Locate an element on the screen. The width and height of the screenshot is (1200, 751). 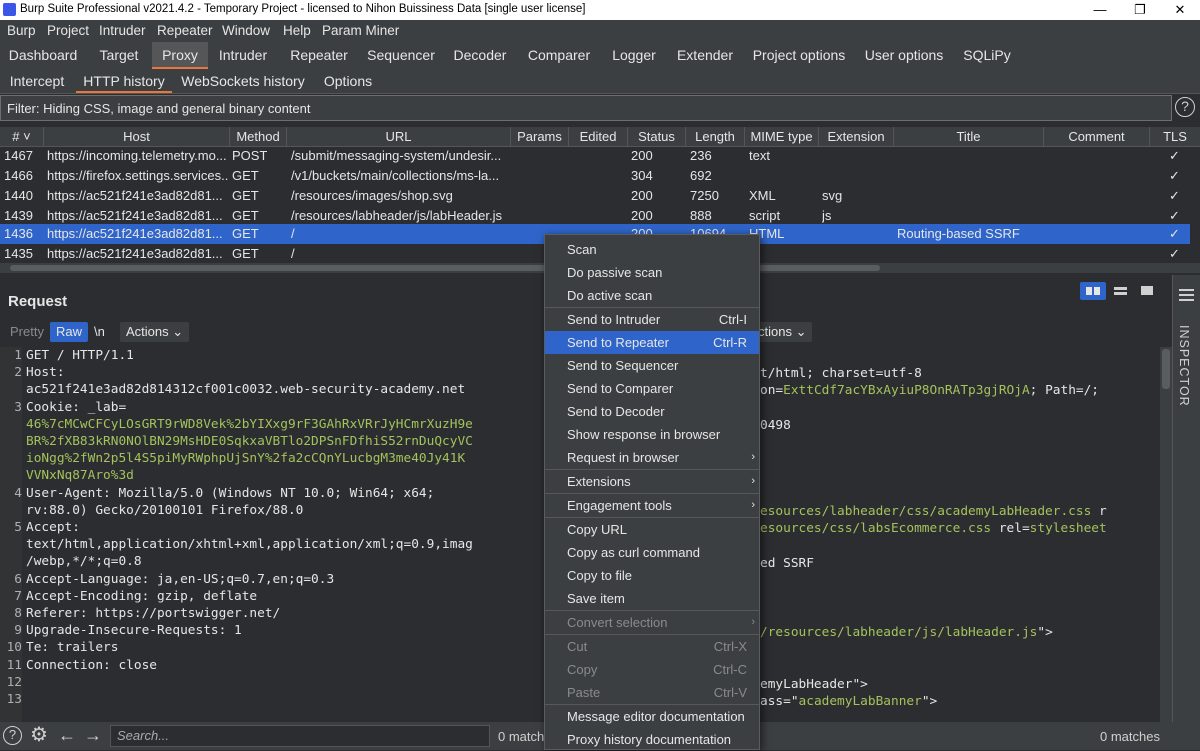
tab-project-options: Project options is located at coordinates (799, 55).